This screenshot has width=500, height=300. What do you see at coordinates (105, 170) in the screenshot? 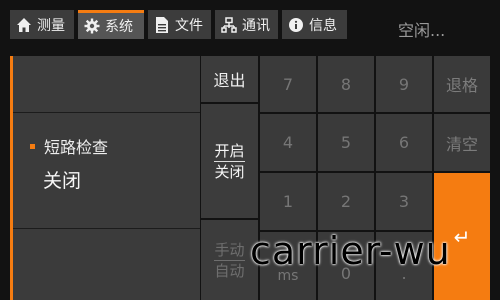
I see `parameter-row-short-circuit: 短路检查 关闭` at bounding box center [105, 170].